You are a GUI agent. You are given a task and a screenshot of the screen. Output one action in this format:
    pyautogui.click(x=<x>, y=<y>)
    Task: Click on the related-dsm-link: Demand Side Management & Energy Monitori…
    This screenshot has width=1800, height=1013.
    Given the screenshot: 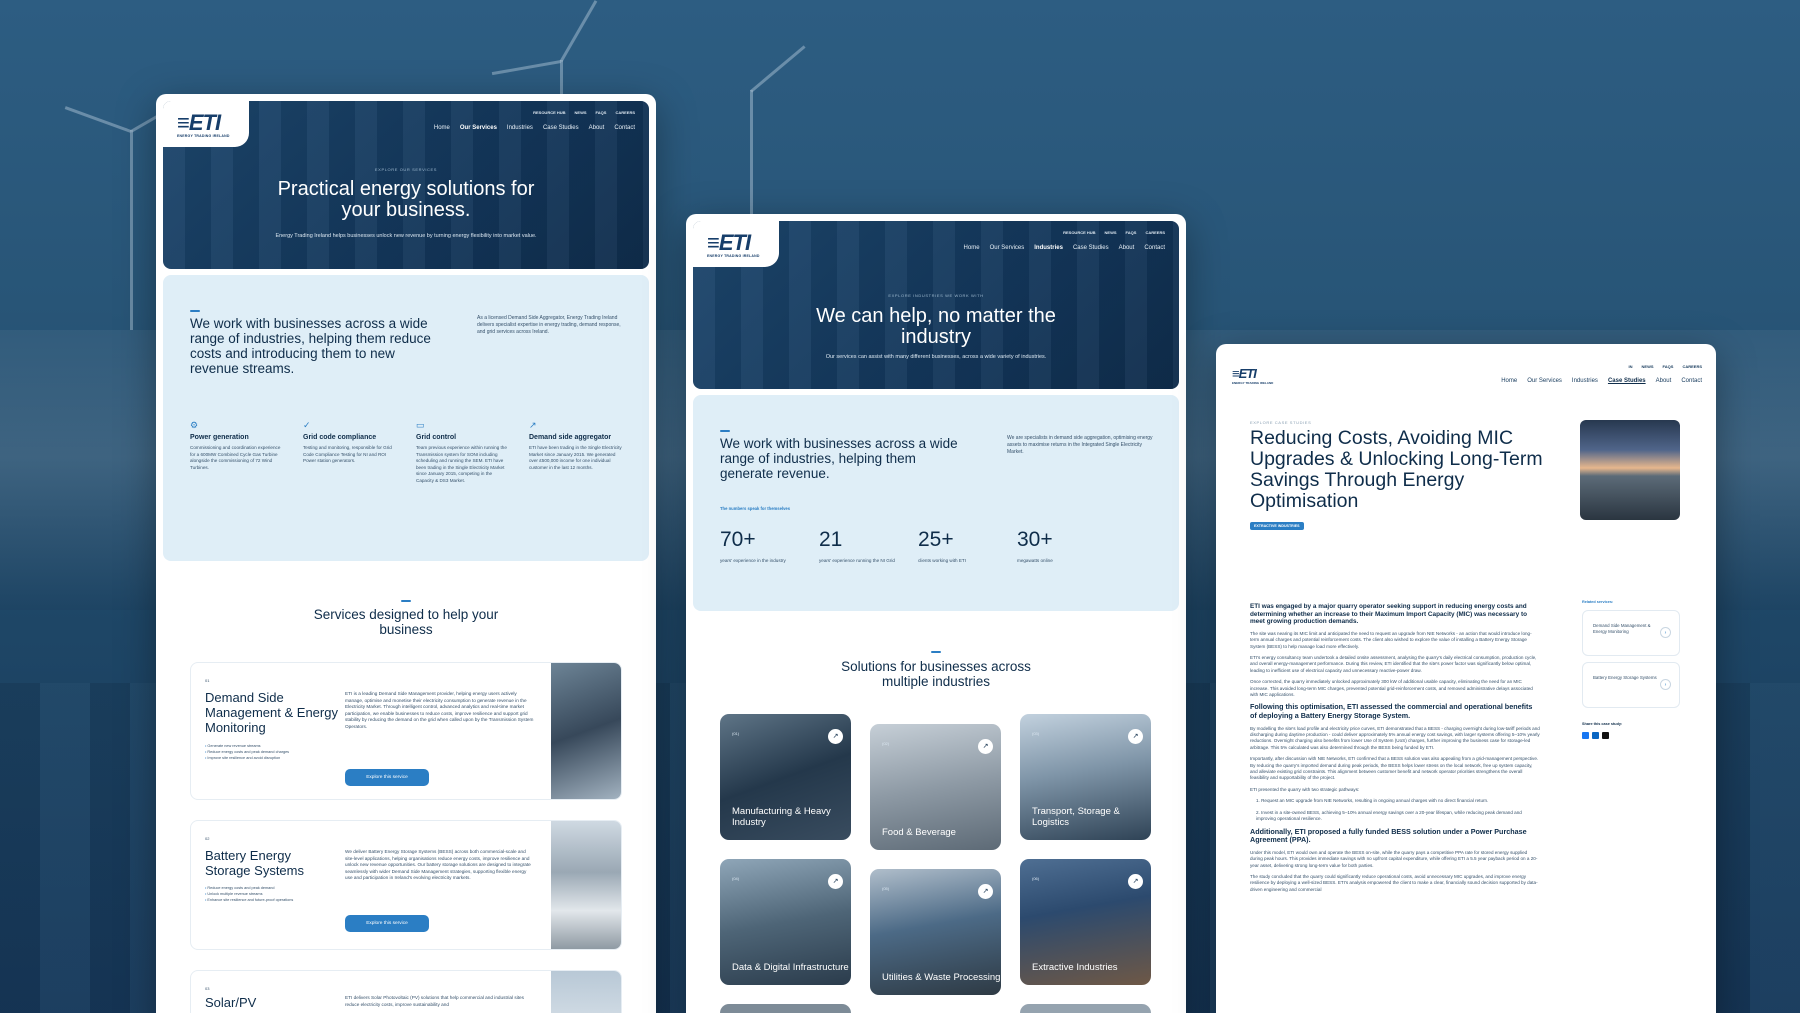 What is the action you would take?
    pyautogui.click(x=1631, y=633)
    